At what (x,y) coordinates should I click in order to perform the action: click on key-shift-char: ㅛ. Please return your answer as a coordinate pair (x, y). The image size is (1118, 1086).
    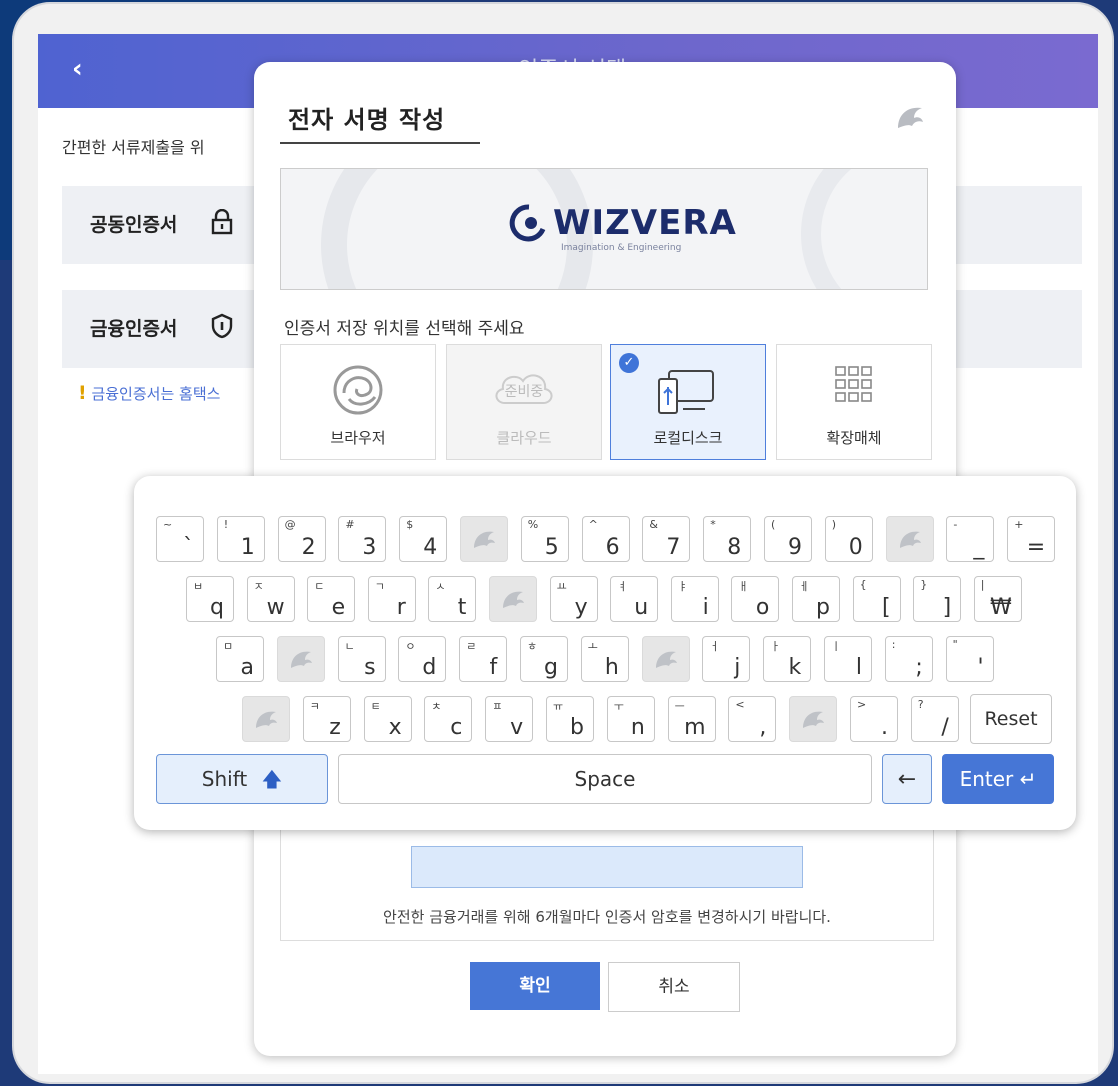
    Looking at the image, I should click on (561, 586).